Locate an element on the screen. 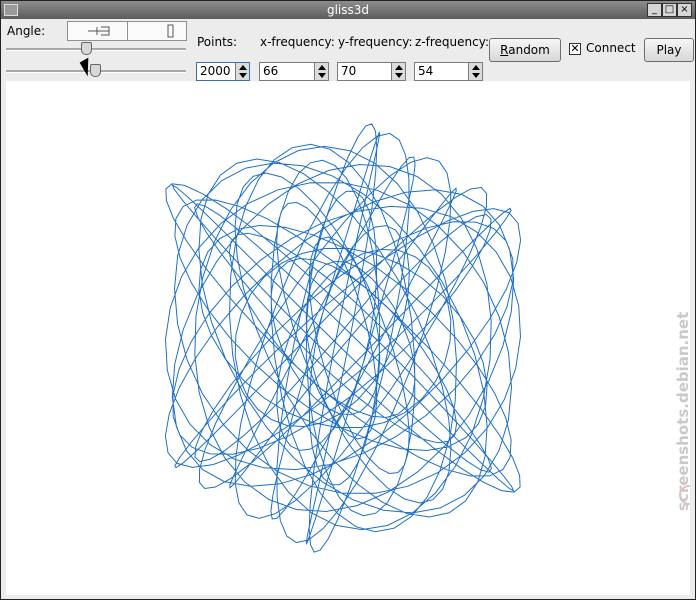 The width and height of the screenshot is (696, 600). y-frequency-spinbox: 70 is located at coordinates (371, 71).